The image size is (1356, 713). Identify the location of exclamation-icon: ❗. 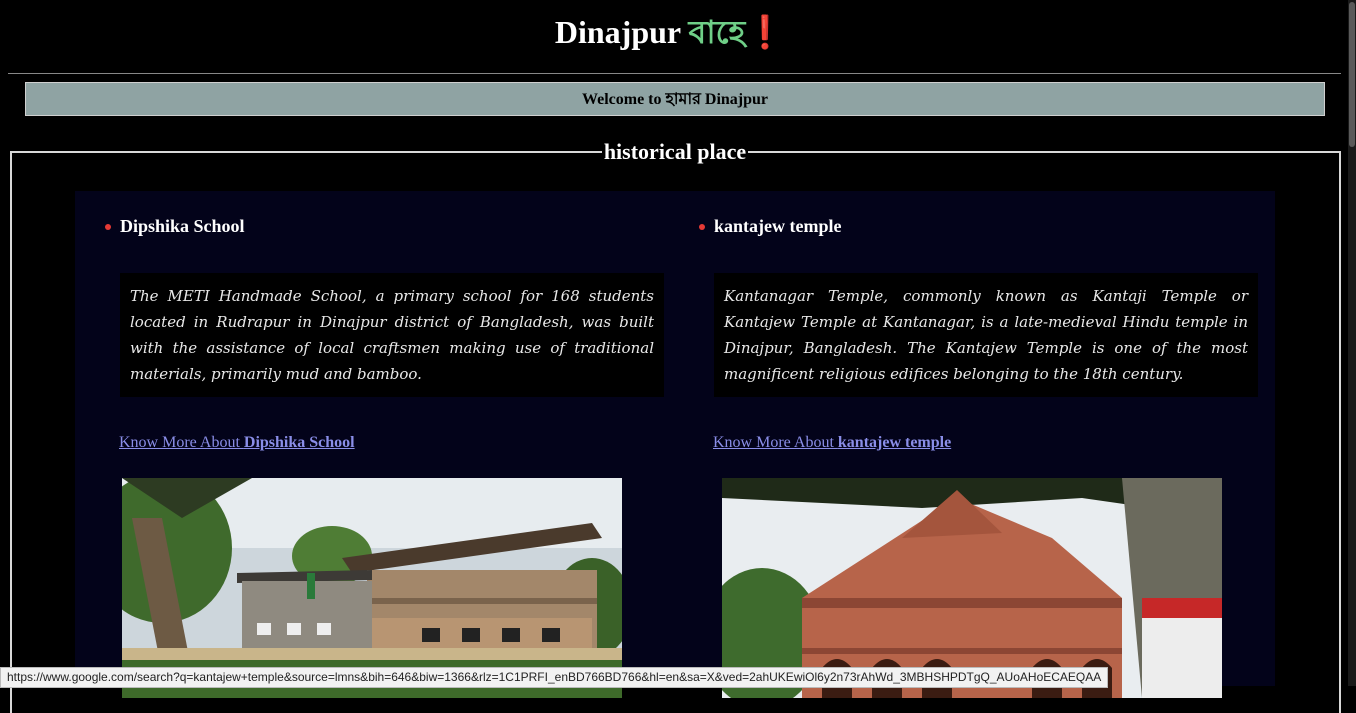
(765, 32).